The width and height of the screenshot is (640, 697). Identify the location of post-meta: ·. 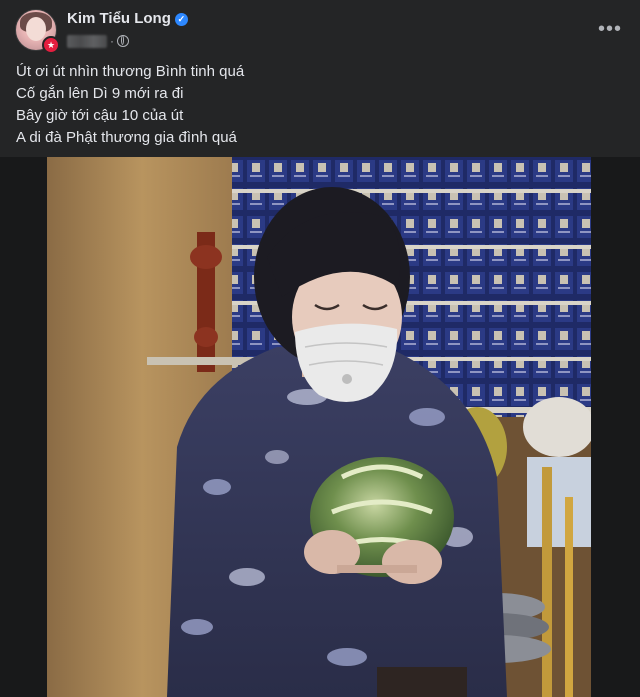
(98, 41).